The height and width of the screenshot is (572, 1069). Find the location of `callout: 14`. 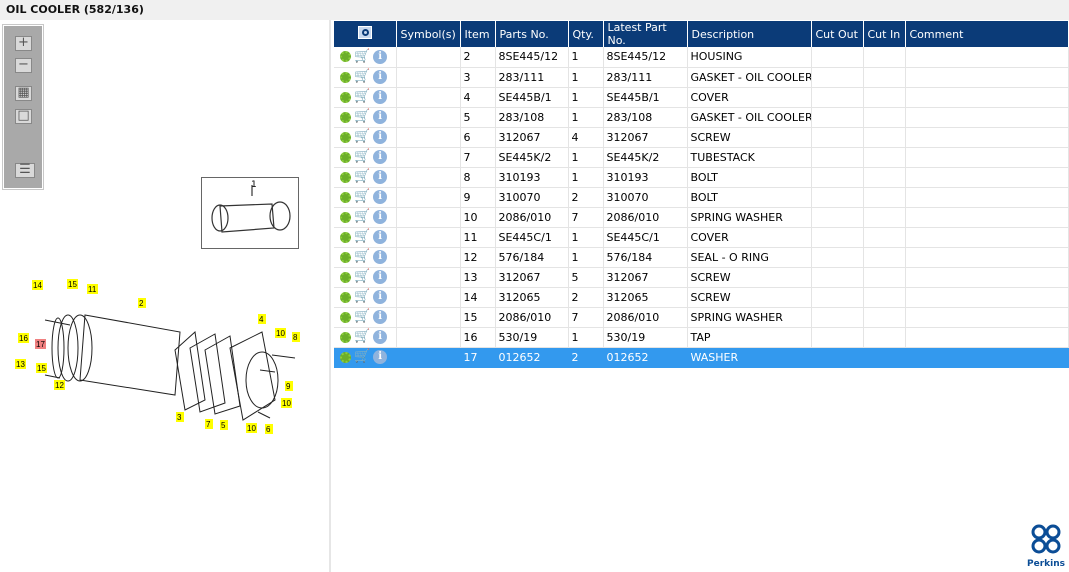

callout: 14 is located at coordinates (37, 285).